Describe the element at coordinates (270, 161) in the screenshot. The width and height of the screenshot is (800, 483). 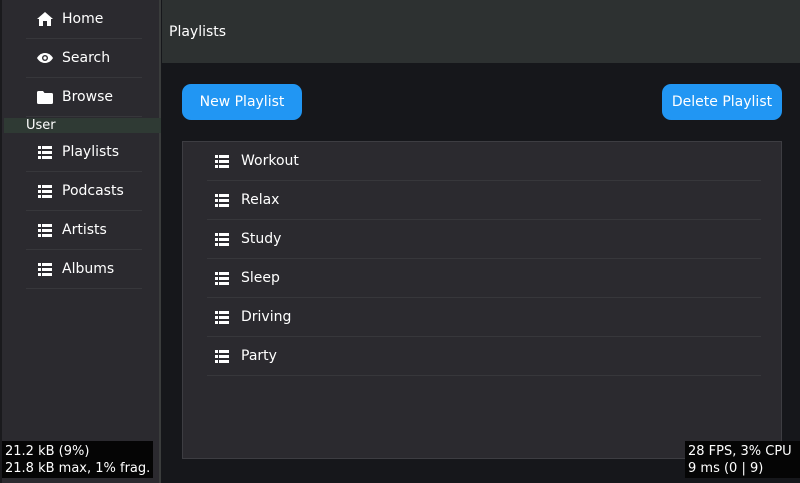
I see `list-item-label: Workout` at that location.